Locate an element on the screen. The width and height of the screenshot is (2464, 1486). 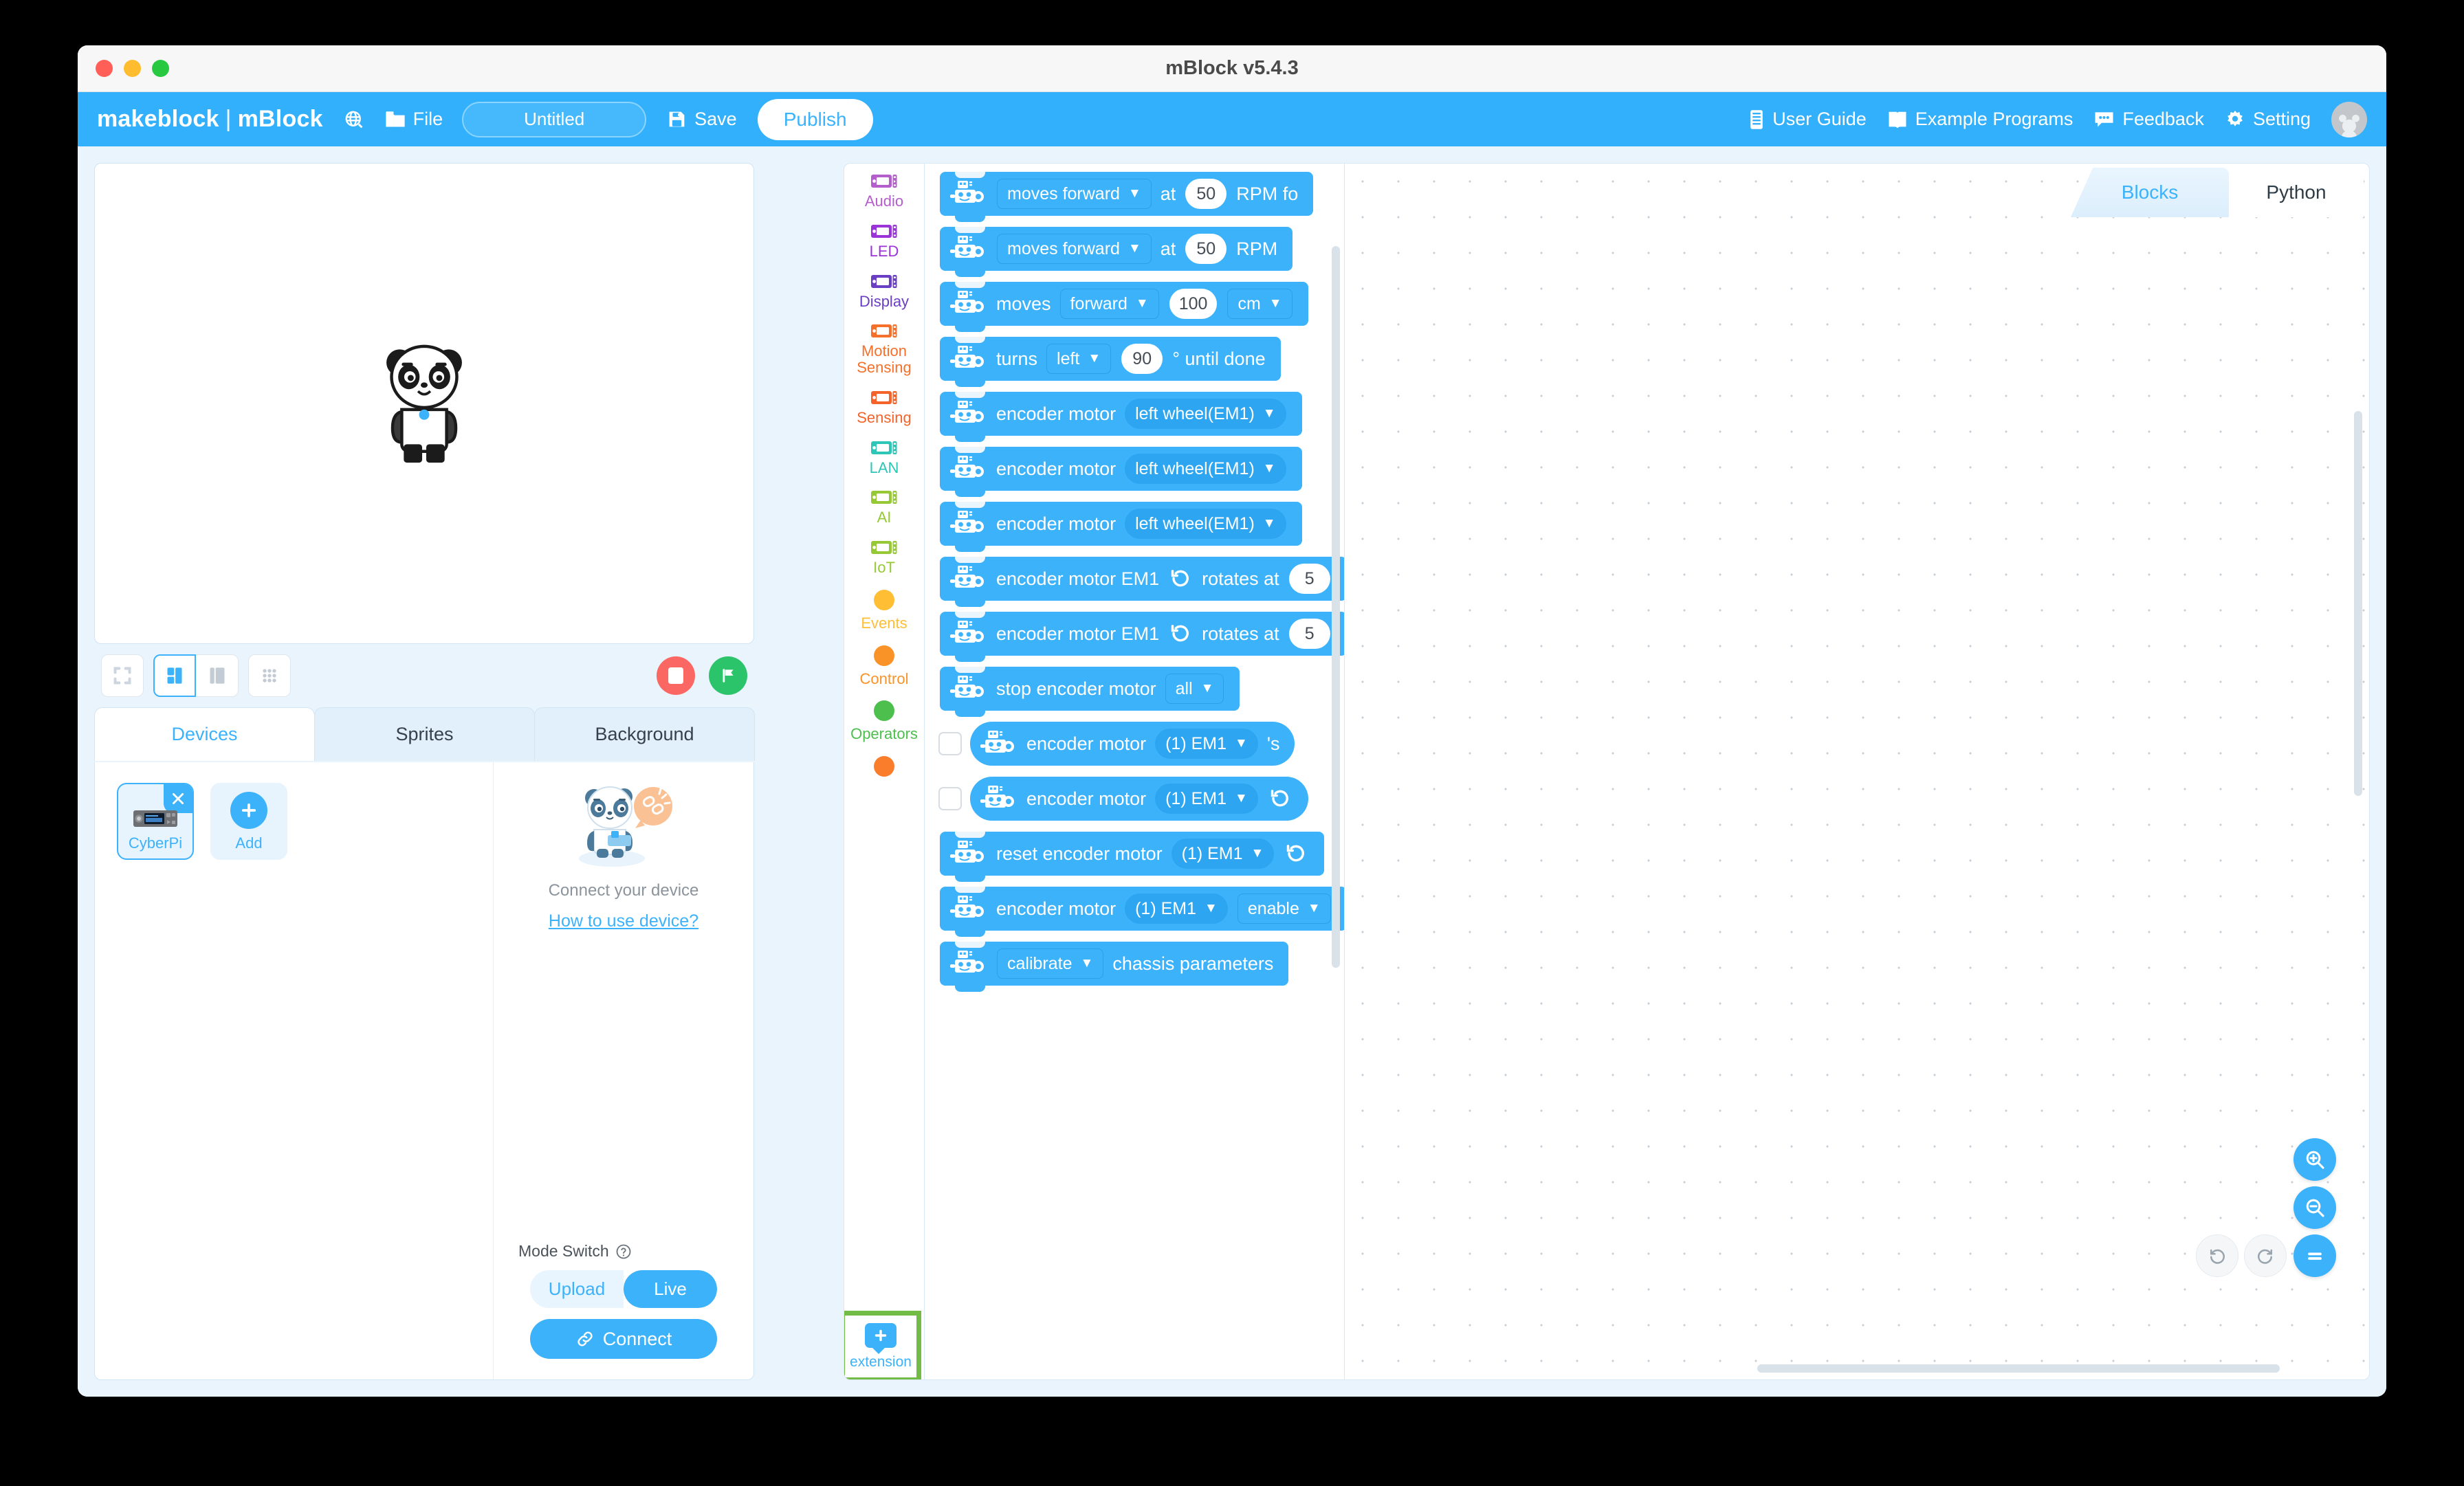
workspace-scrollbar-vertical is located at coordinates (2358, 604).